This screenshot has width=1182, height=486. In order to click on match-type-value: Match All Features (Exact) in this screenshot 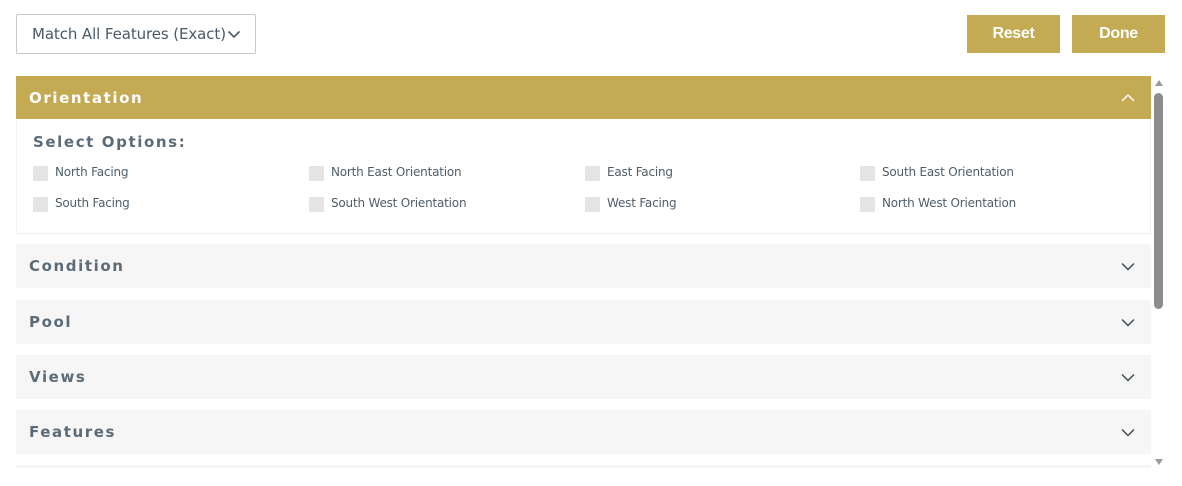, I will do `click(128, 34)`.